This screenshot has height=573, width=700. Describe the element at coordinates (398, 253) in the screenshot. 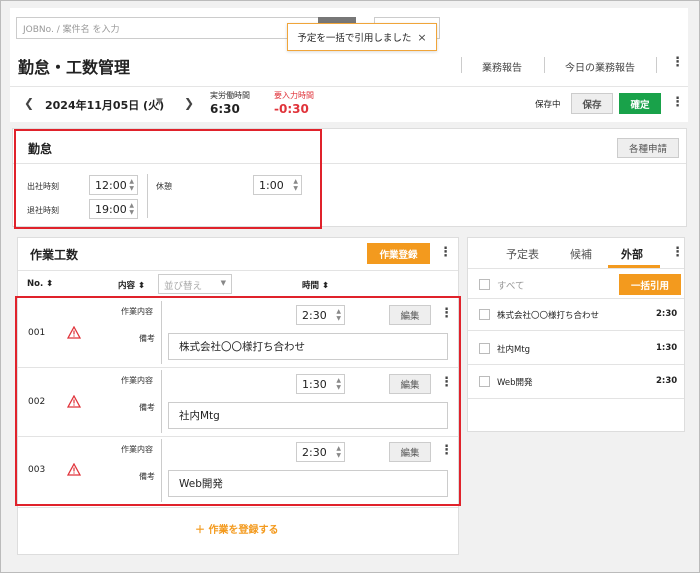

I see `register-work-button: 作業登録` at that location.